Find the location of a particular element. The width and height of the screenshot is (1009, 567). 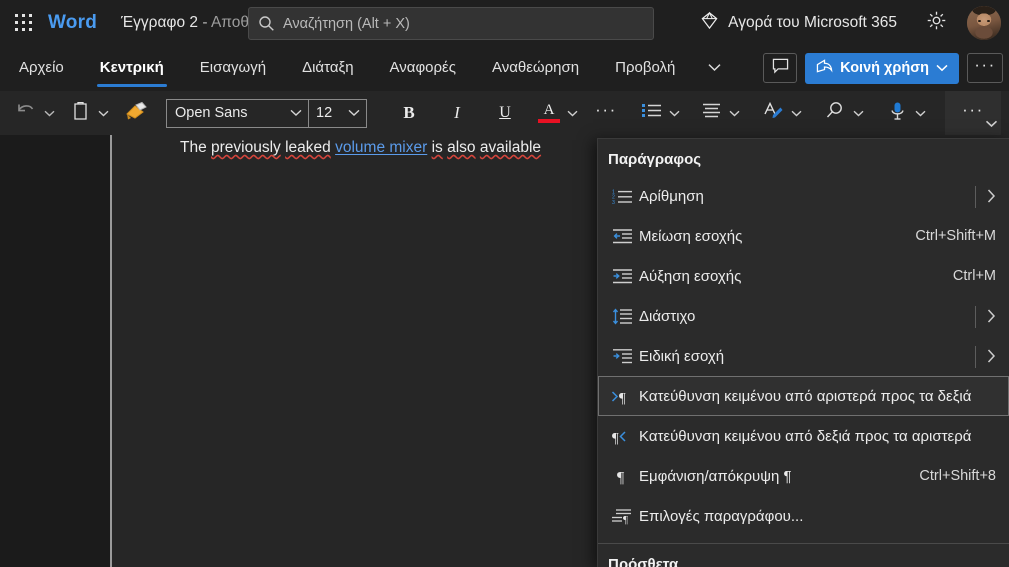

paste-dropdown-button is located at coordinates (103, 113).